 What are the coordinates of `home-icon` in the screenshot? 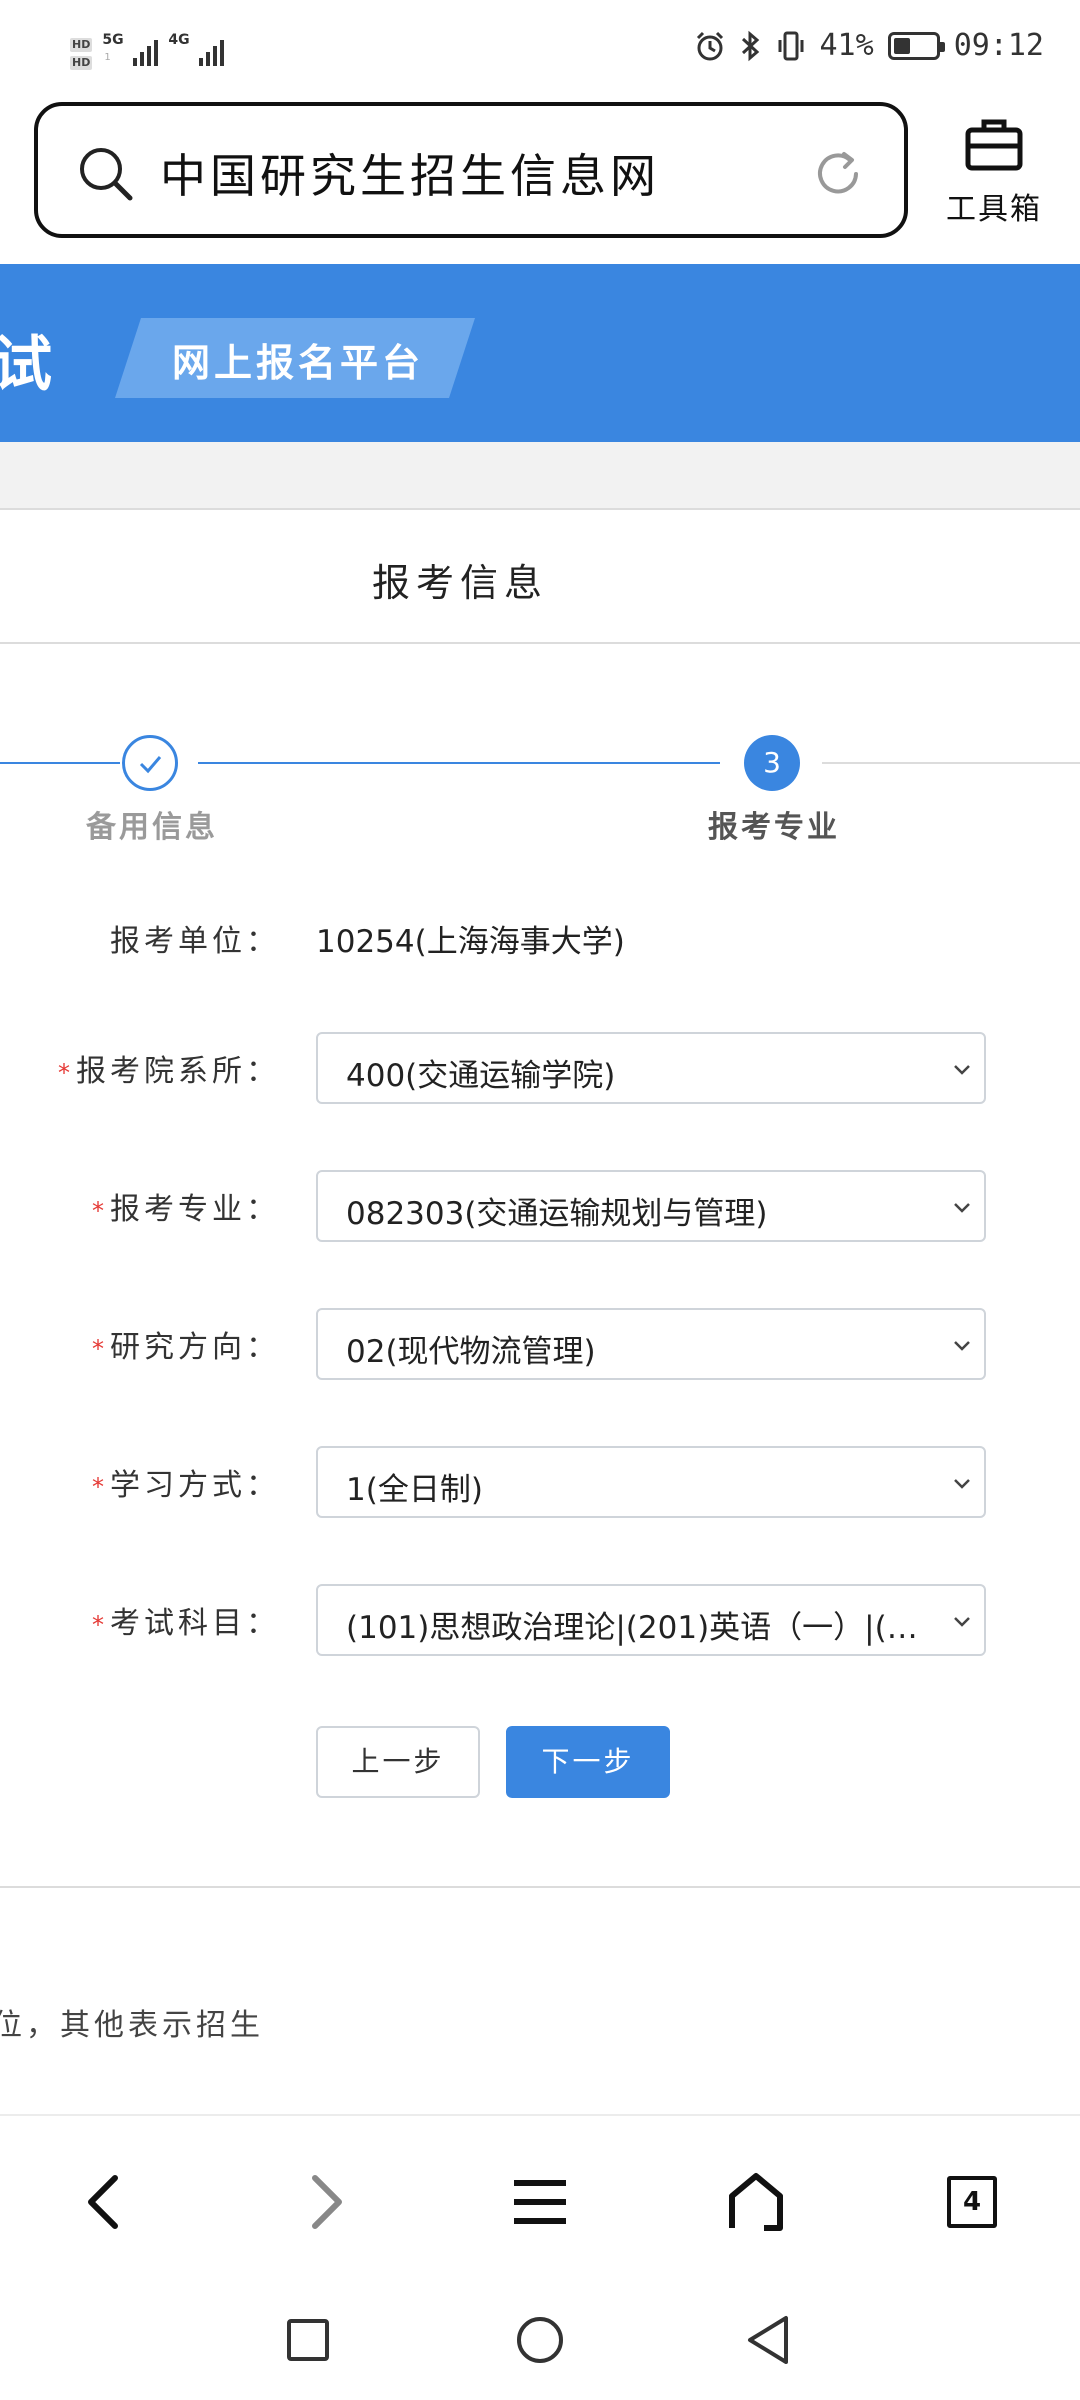 It's located at (756, 2202).